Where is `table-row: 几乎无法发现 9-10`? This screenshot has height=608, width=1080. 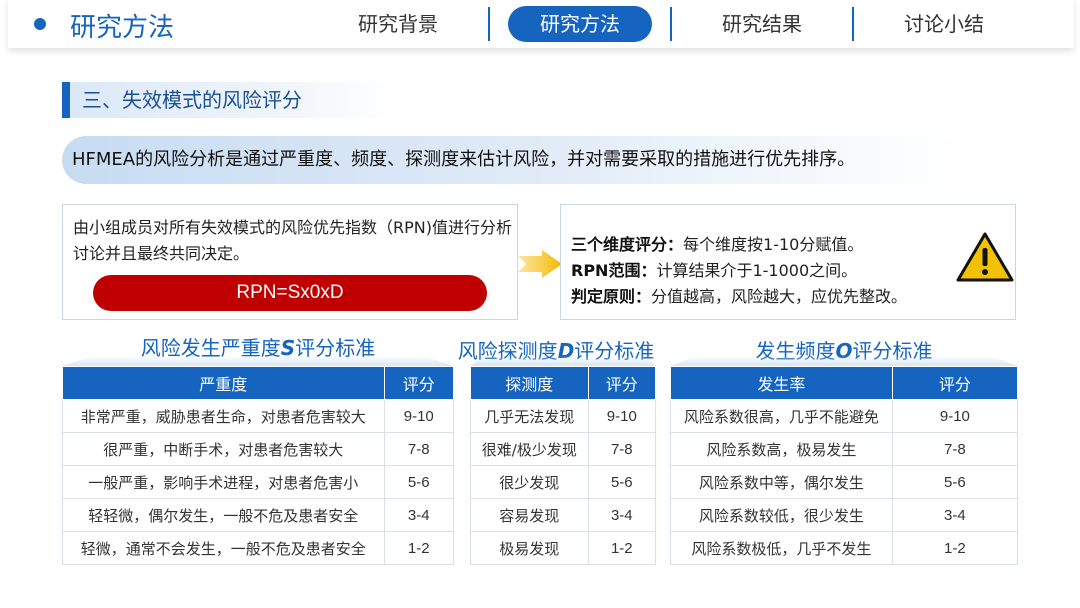
table-row: 几乎无法发现 9-10 is located at coordinates (563, 416).